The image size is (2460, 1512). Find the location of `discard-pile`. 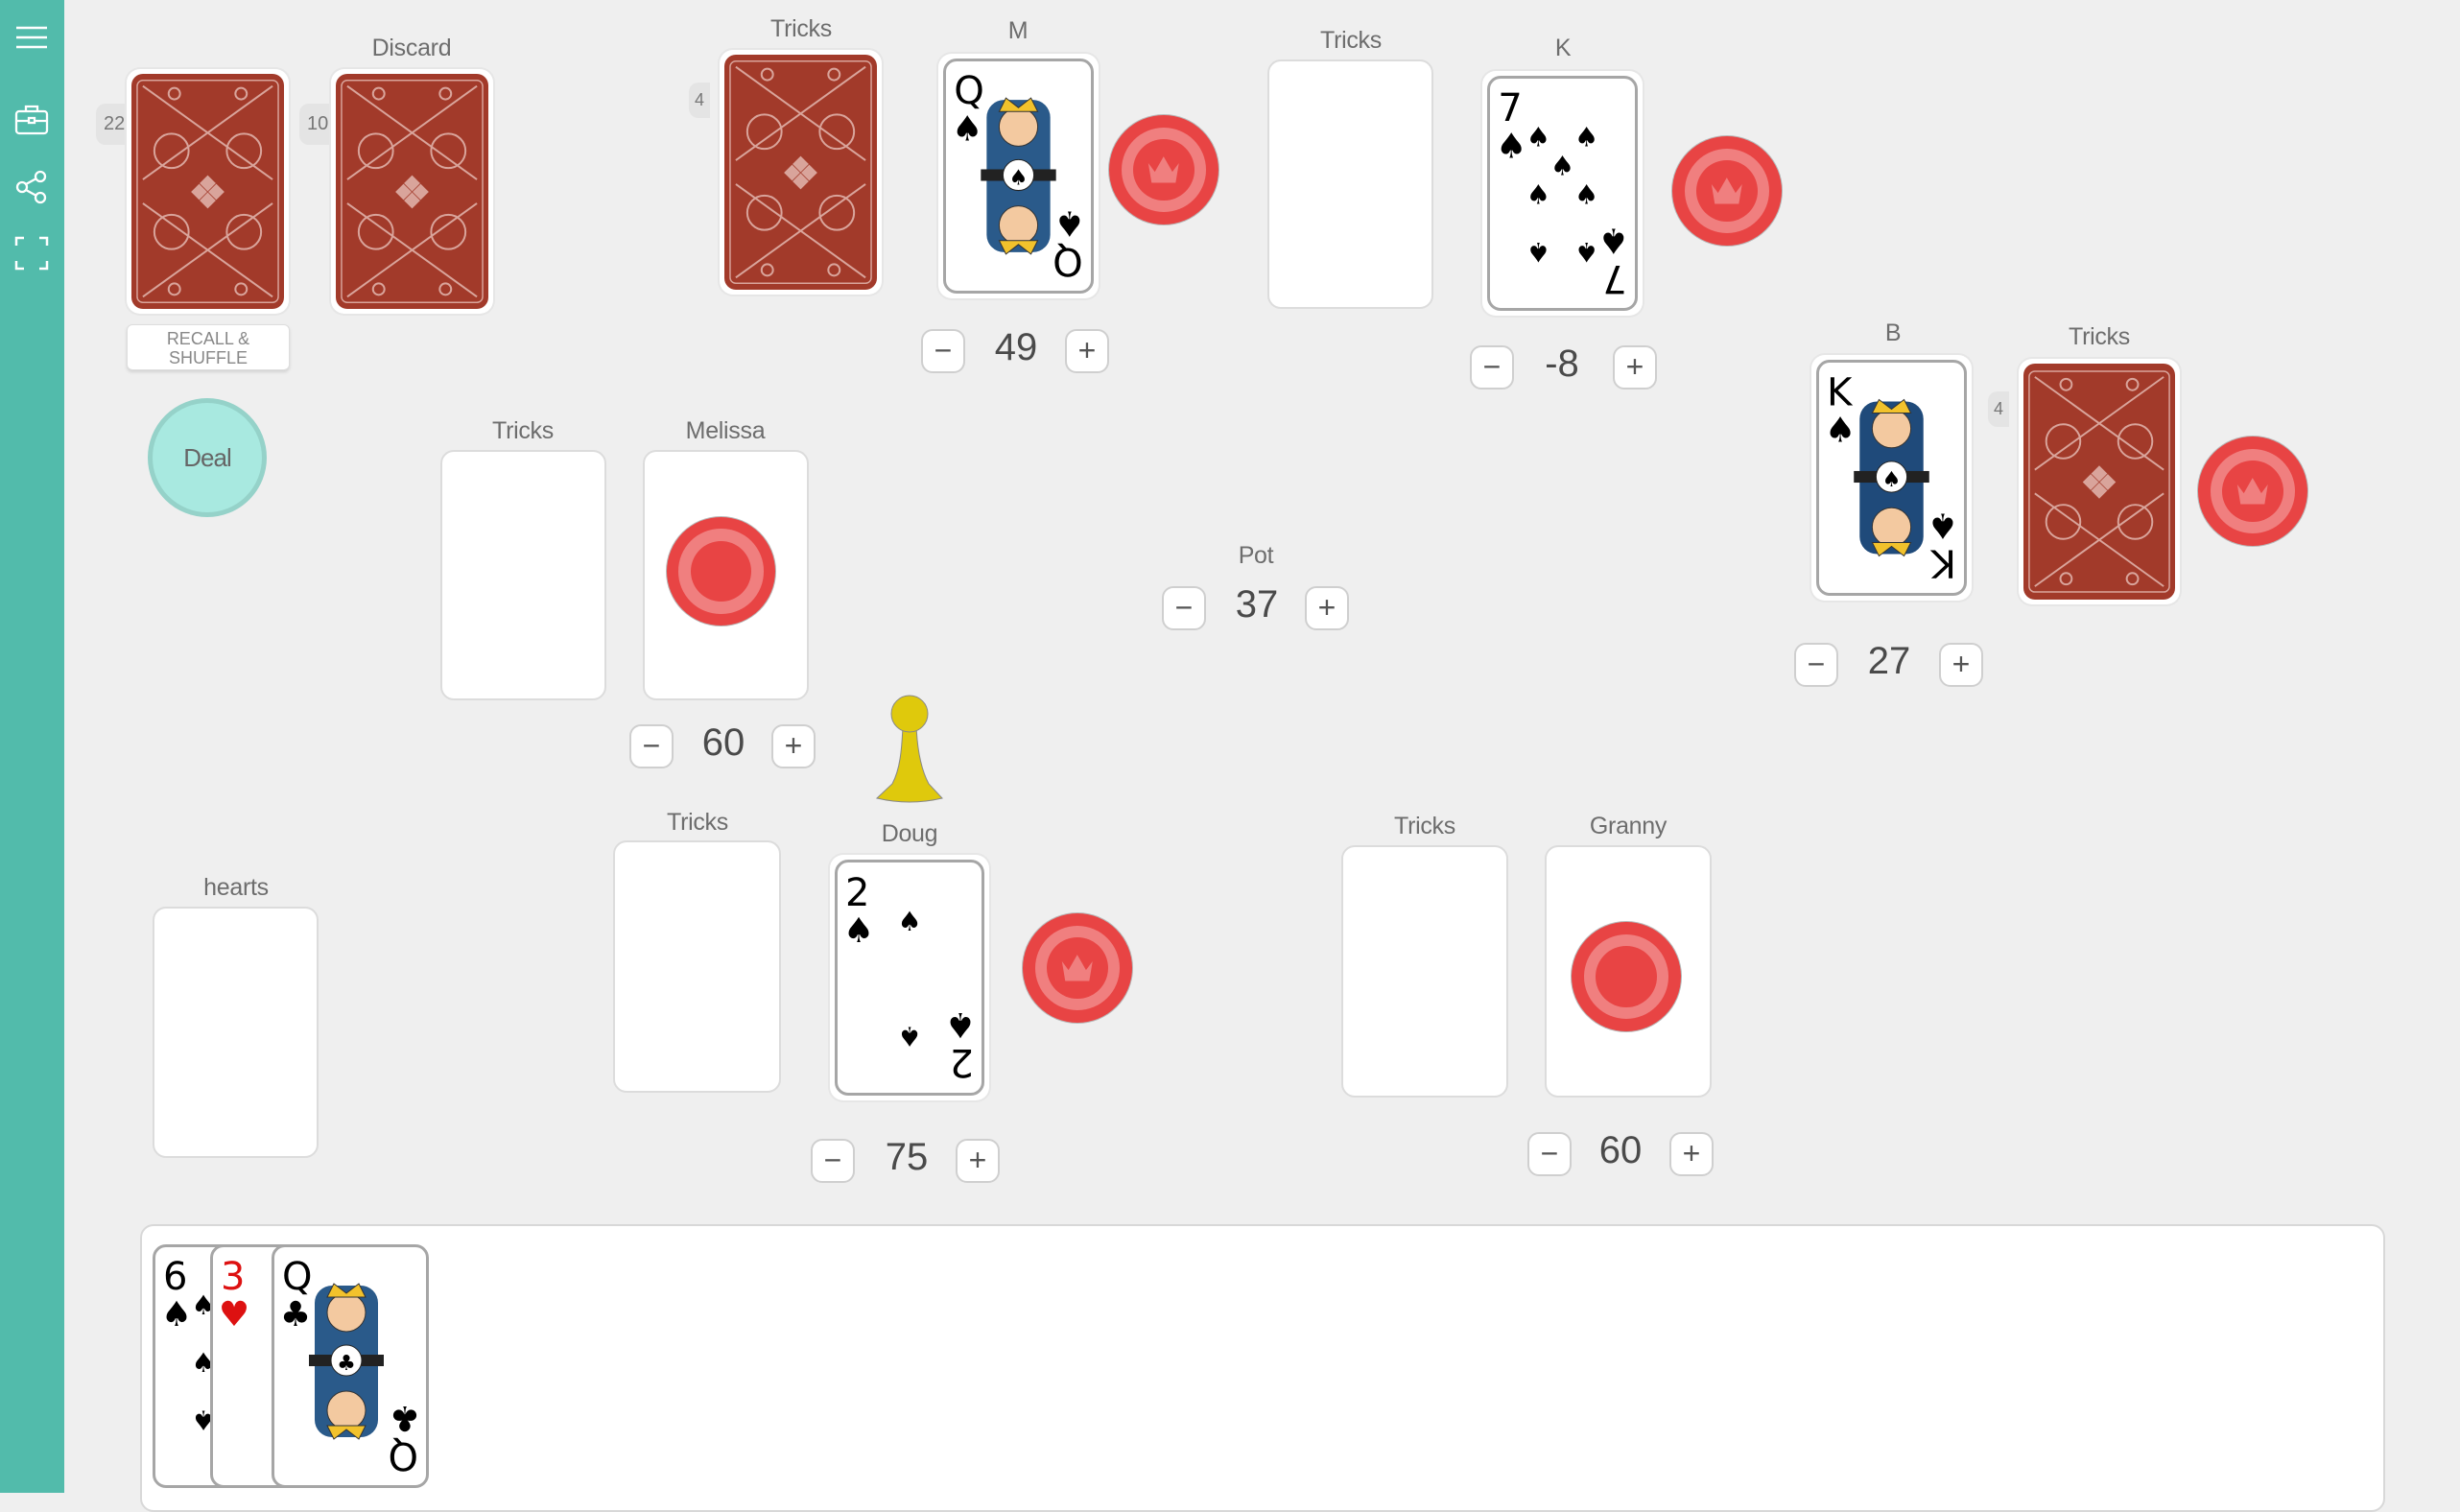

discard-pile is located at coordinates (412, 191).